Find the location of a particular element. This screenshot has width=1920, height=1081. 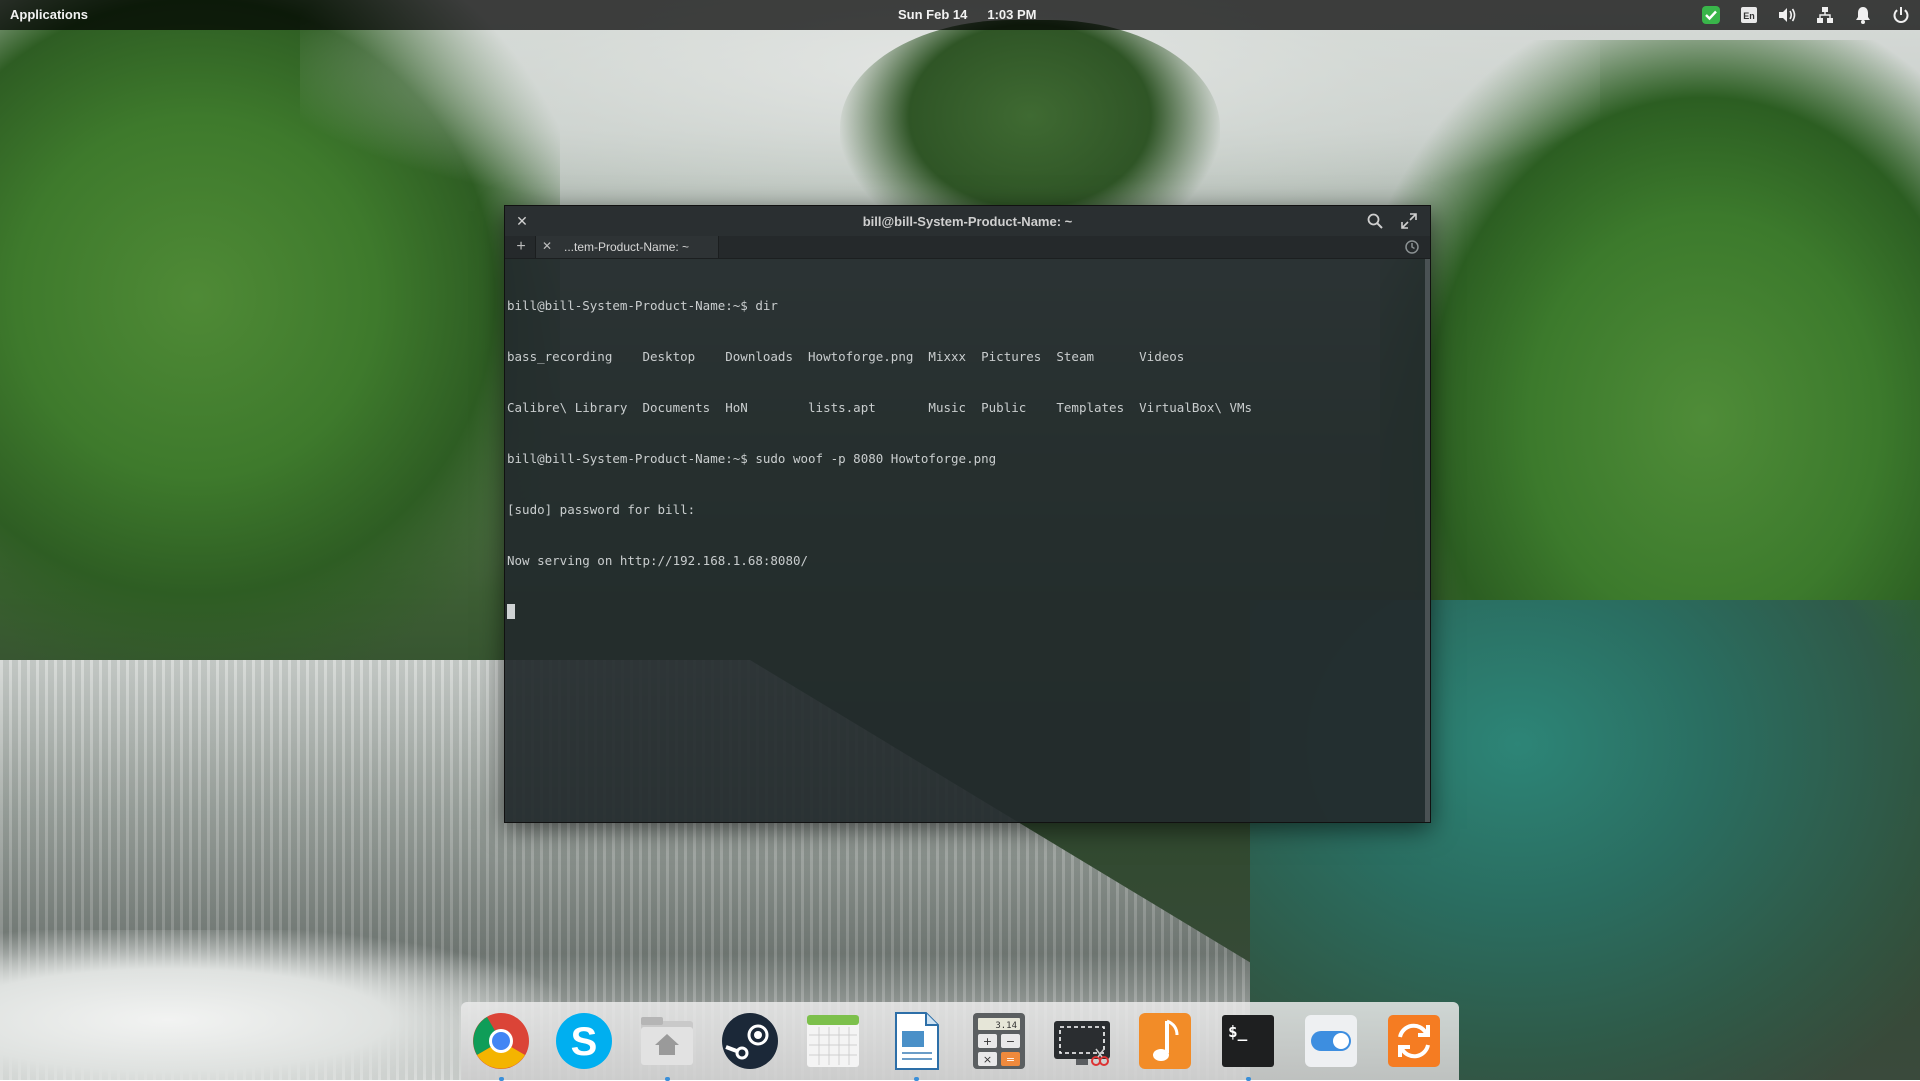

dock-terminal: $_ is located at coordinates (1248, 1045).